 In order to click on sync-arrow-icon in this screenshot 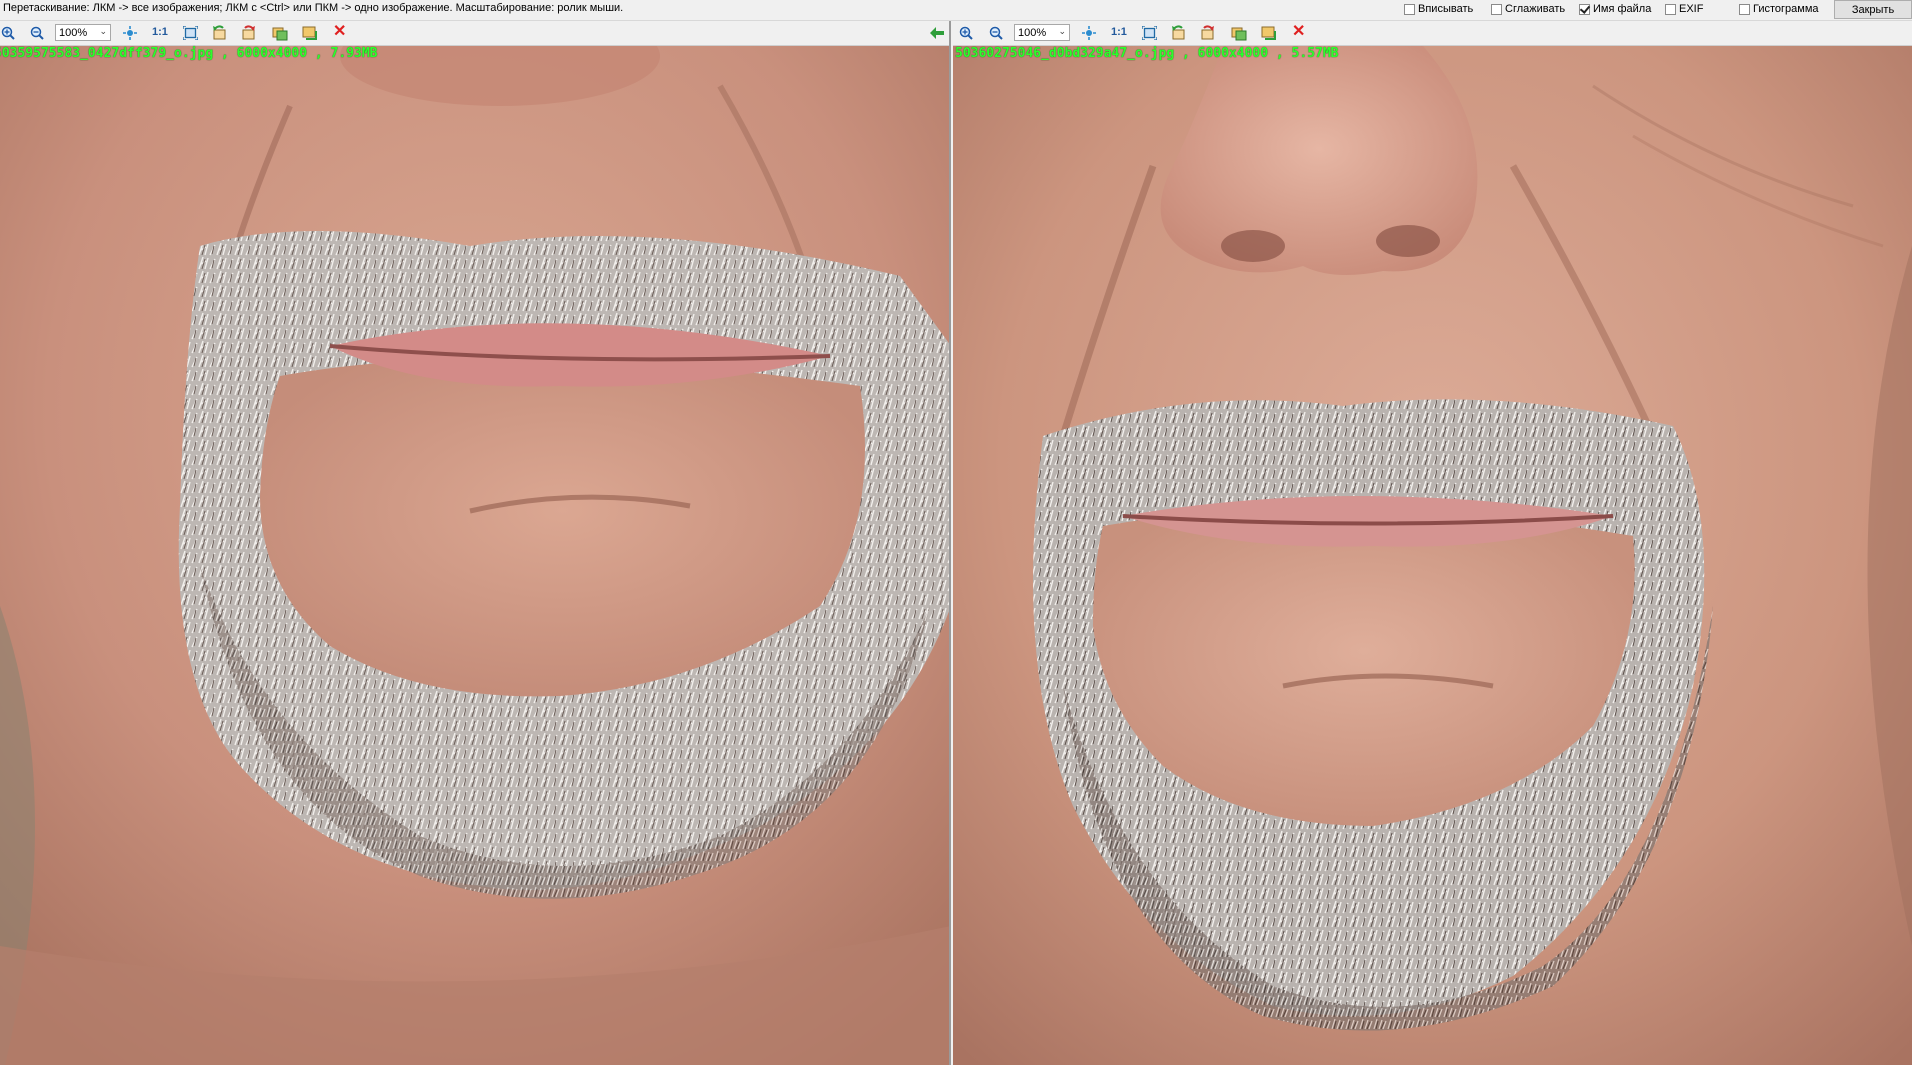, I will do `click(937, 33)`.